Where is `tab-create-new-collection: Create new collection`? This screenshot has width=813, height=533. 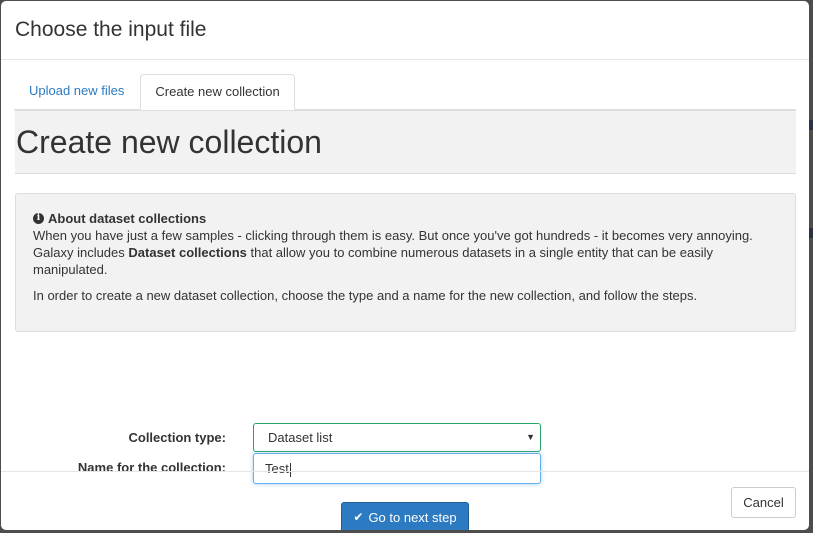
tab-create-new-collection: Create new collection is located at coordinates (217, 92).